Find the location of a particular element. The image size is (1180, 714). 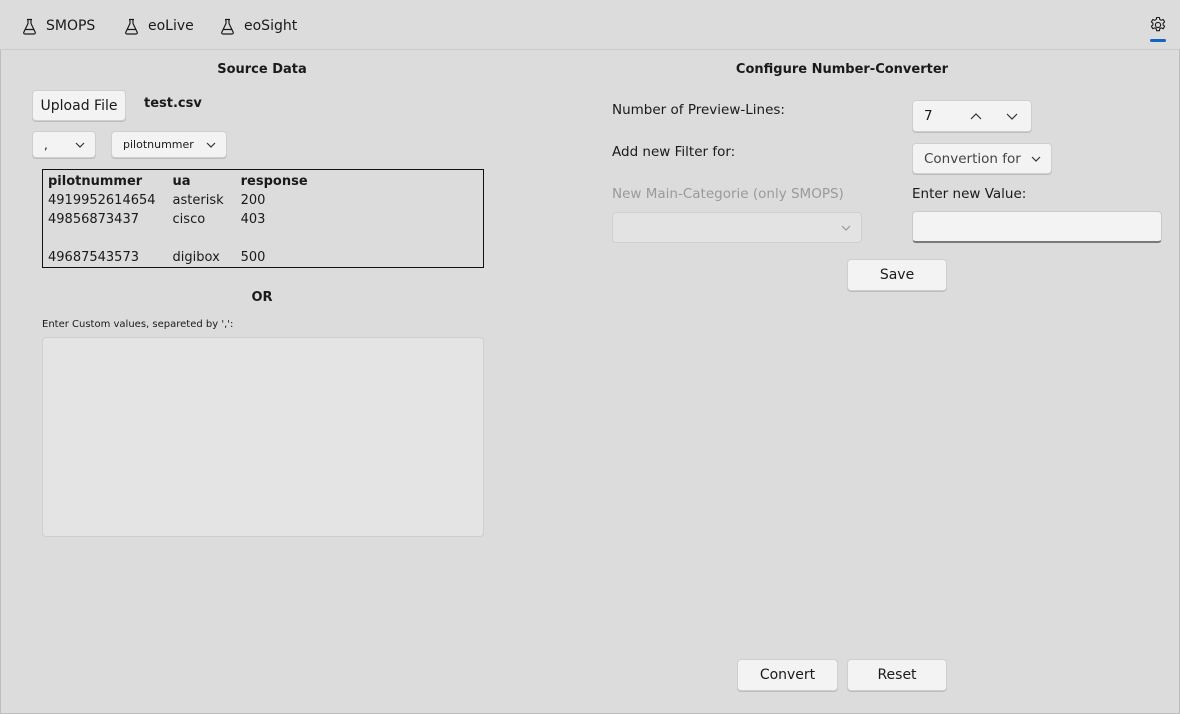

main-category-dropdown is located at coordinates (737, 227).